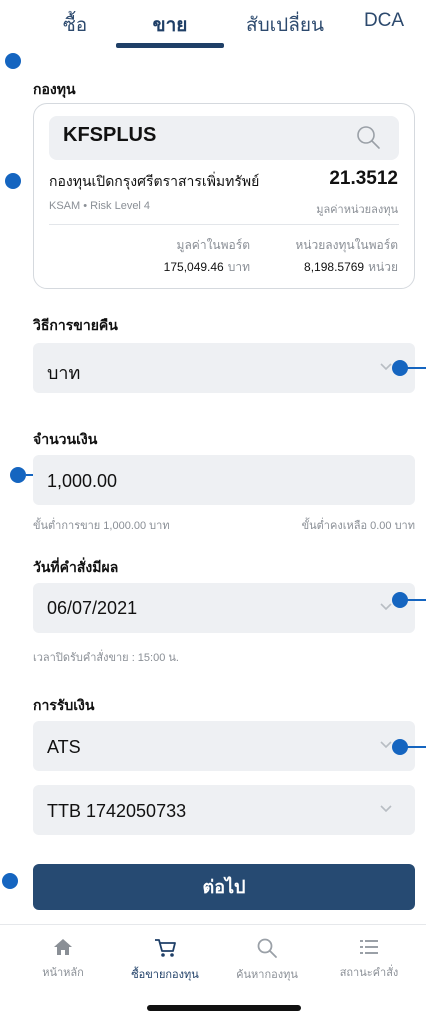 The width and height of the screenshot is (426, 1017). Describe the element at coordinates (383, 267) in the screenshot. I see `units-unit: หน่วย` at that location.